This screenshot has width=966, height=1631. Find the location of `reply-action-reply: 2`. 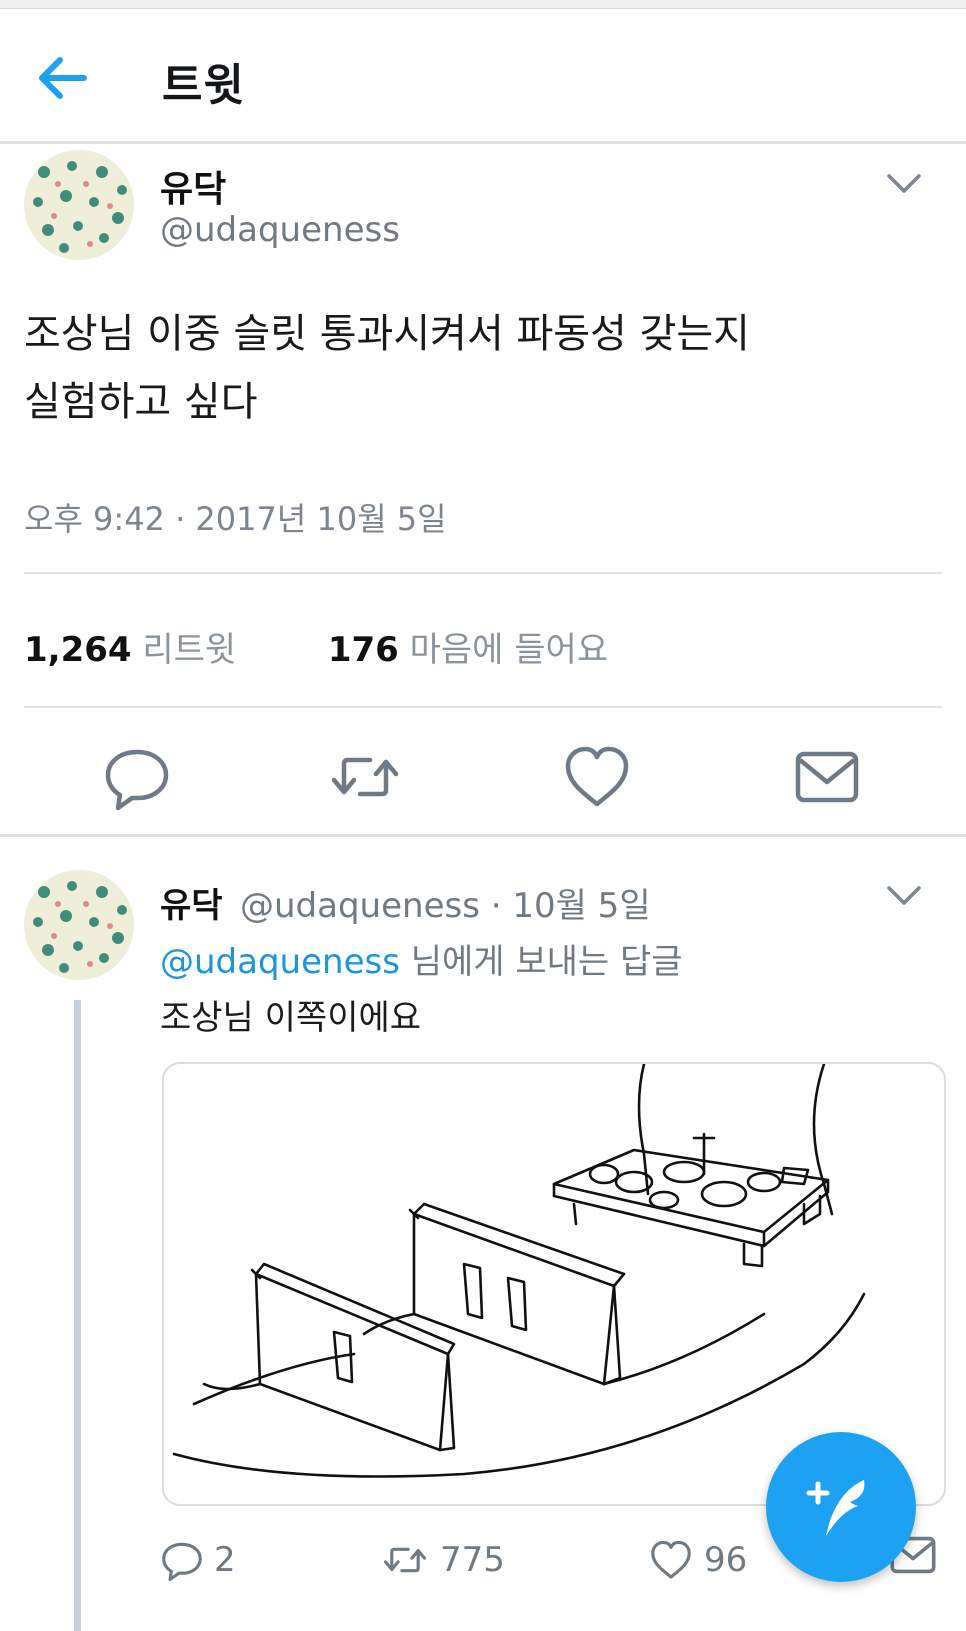

reply-action-reply: 2 is located at coordinates (198, 1560).